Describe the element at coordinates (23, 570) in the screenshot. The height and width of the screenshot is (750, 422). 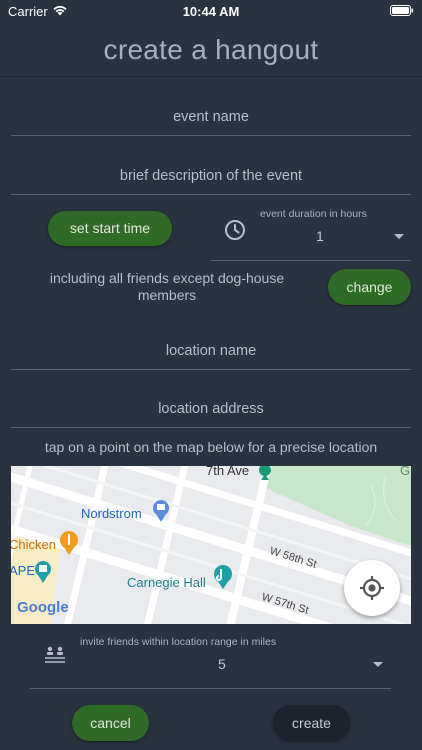
I see `map-label-ape: APE` at that location.